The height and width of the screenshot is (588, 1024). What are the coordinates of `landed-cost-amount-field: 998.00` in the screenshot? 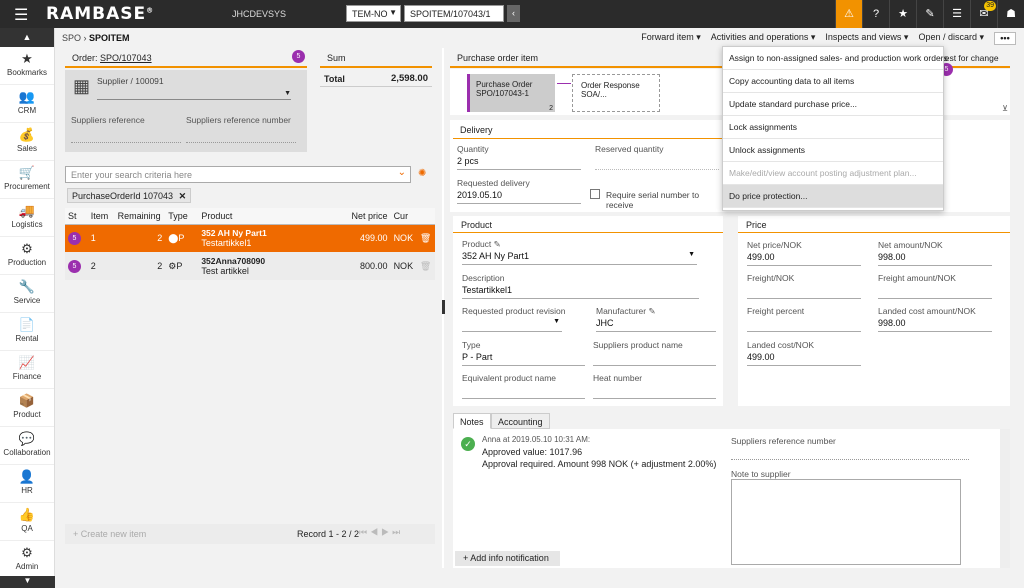 It's located at (935, 325).